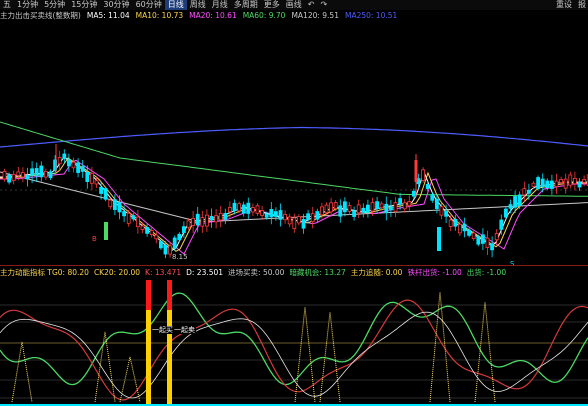  Describe the element at coordinates (159, 15) in the screenshot. I see `ma-legend-item: MA10: 10.73` at that location.